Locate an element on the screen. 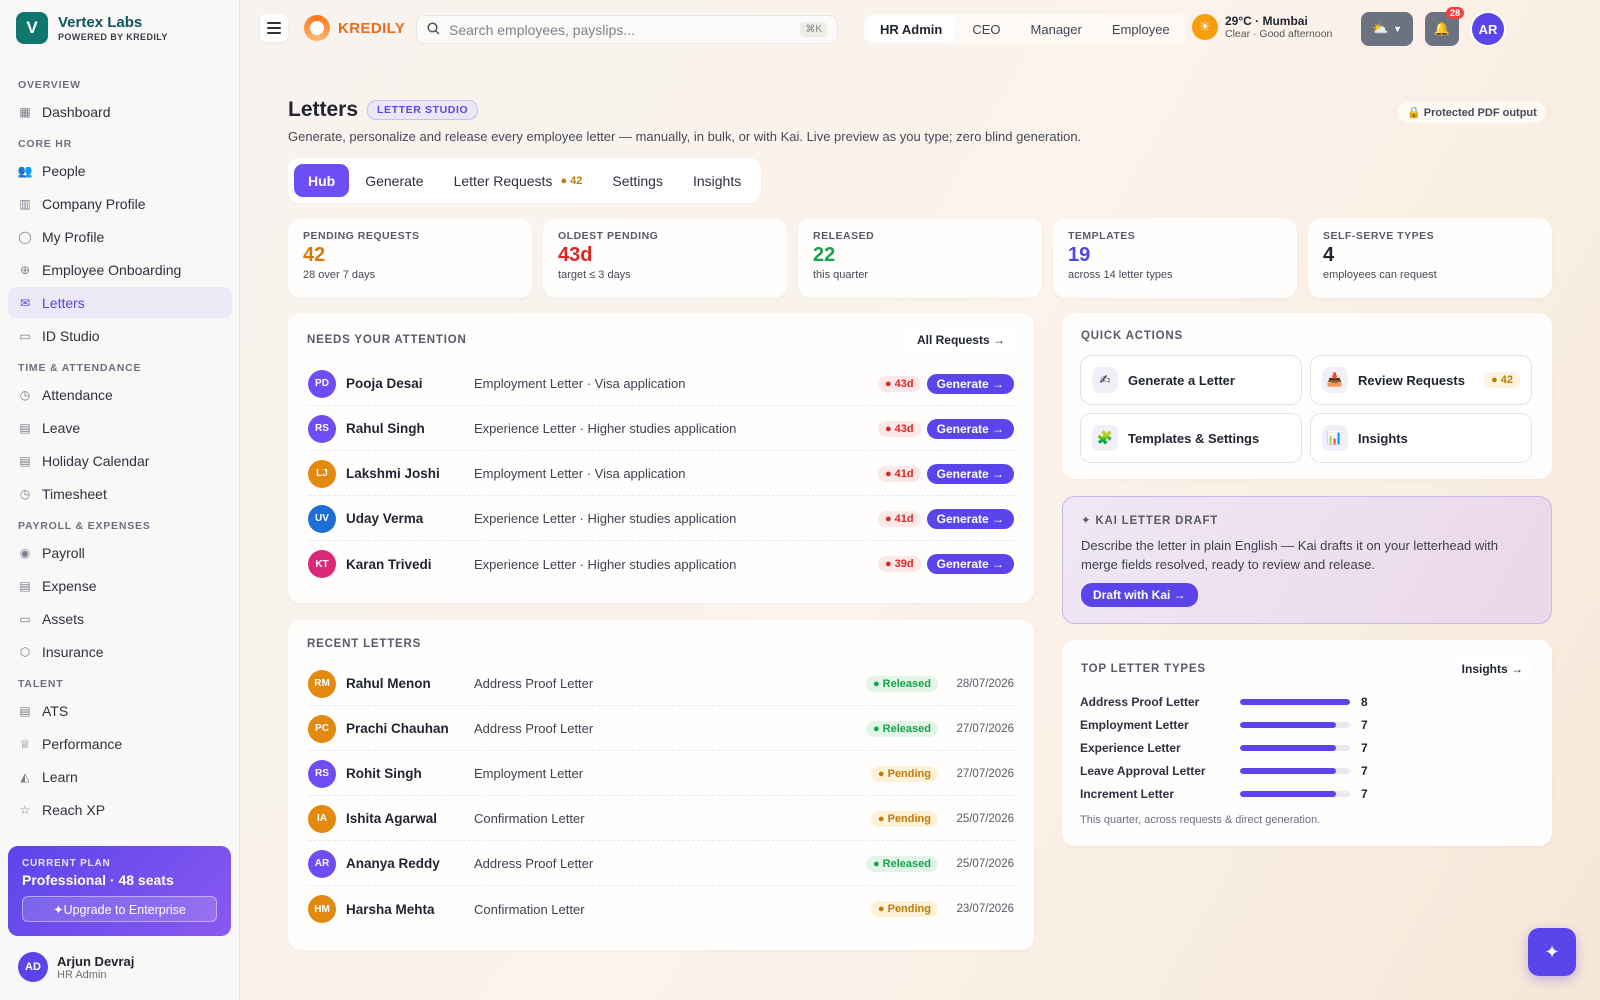 Image resolution: width=1600 pixels, height=1000 pixels. stat-card: SELF-SERVE TYPES 4 employees can request is located at coordinates (1430, 258).